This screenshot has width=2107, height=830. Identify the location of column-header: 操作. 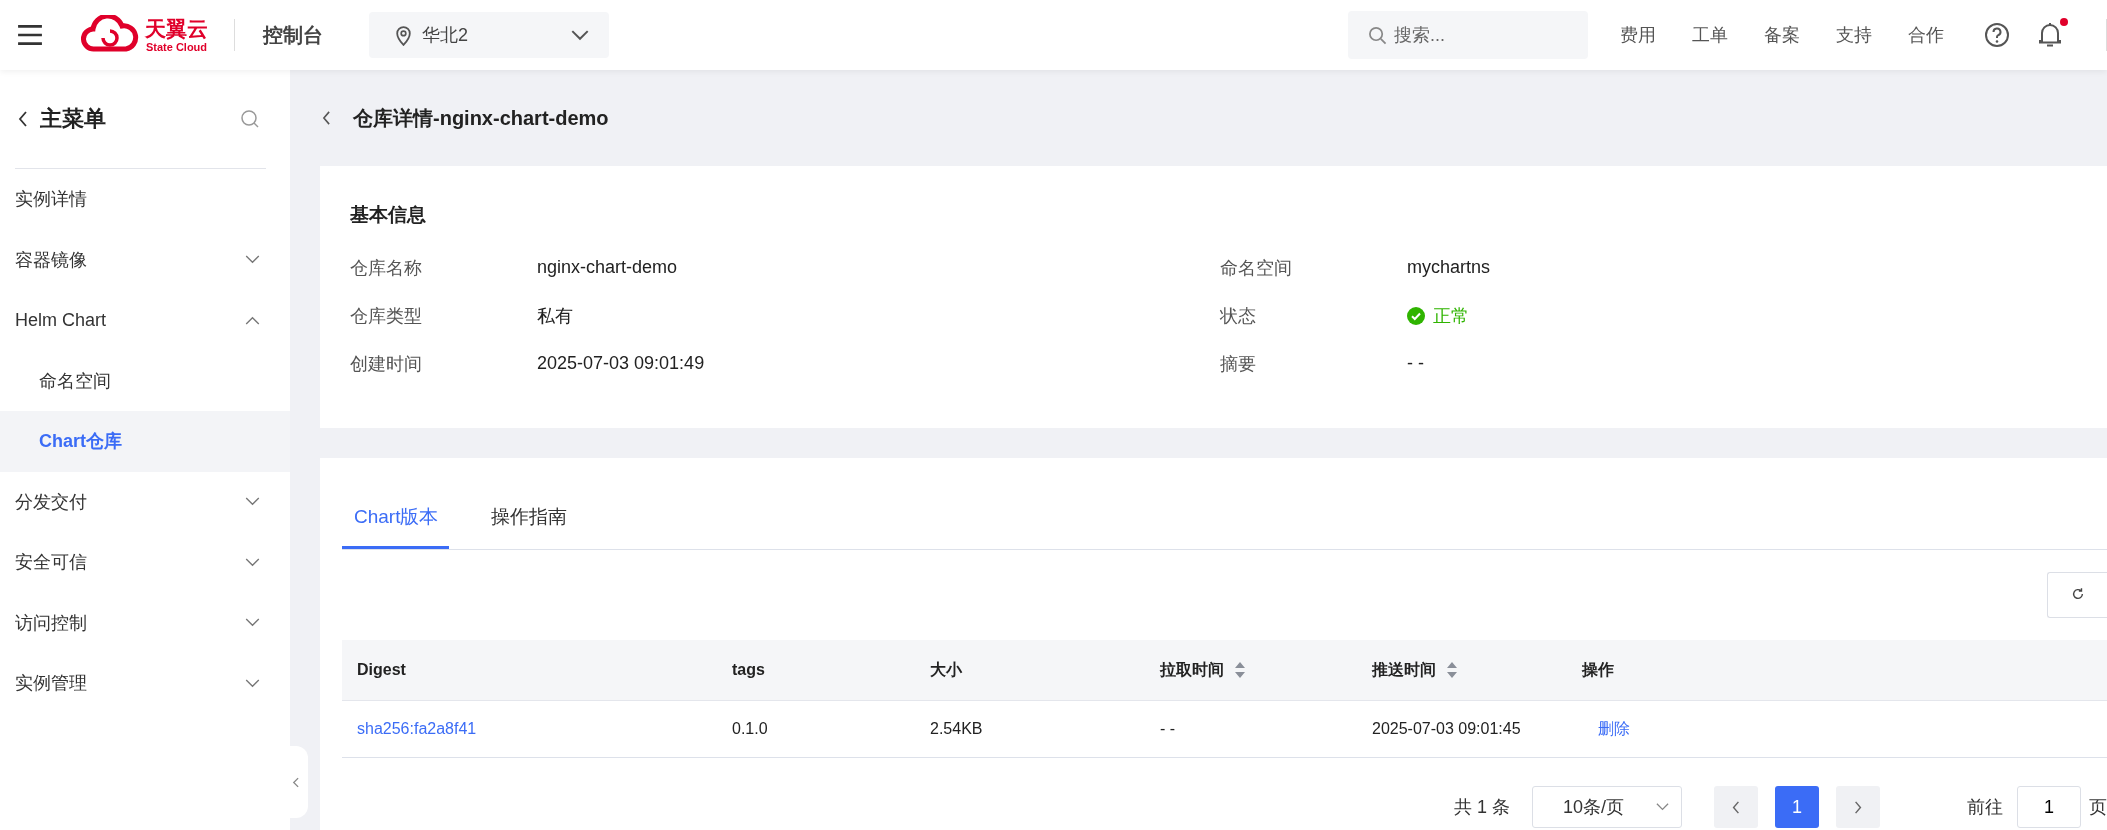
(1597, 669).